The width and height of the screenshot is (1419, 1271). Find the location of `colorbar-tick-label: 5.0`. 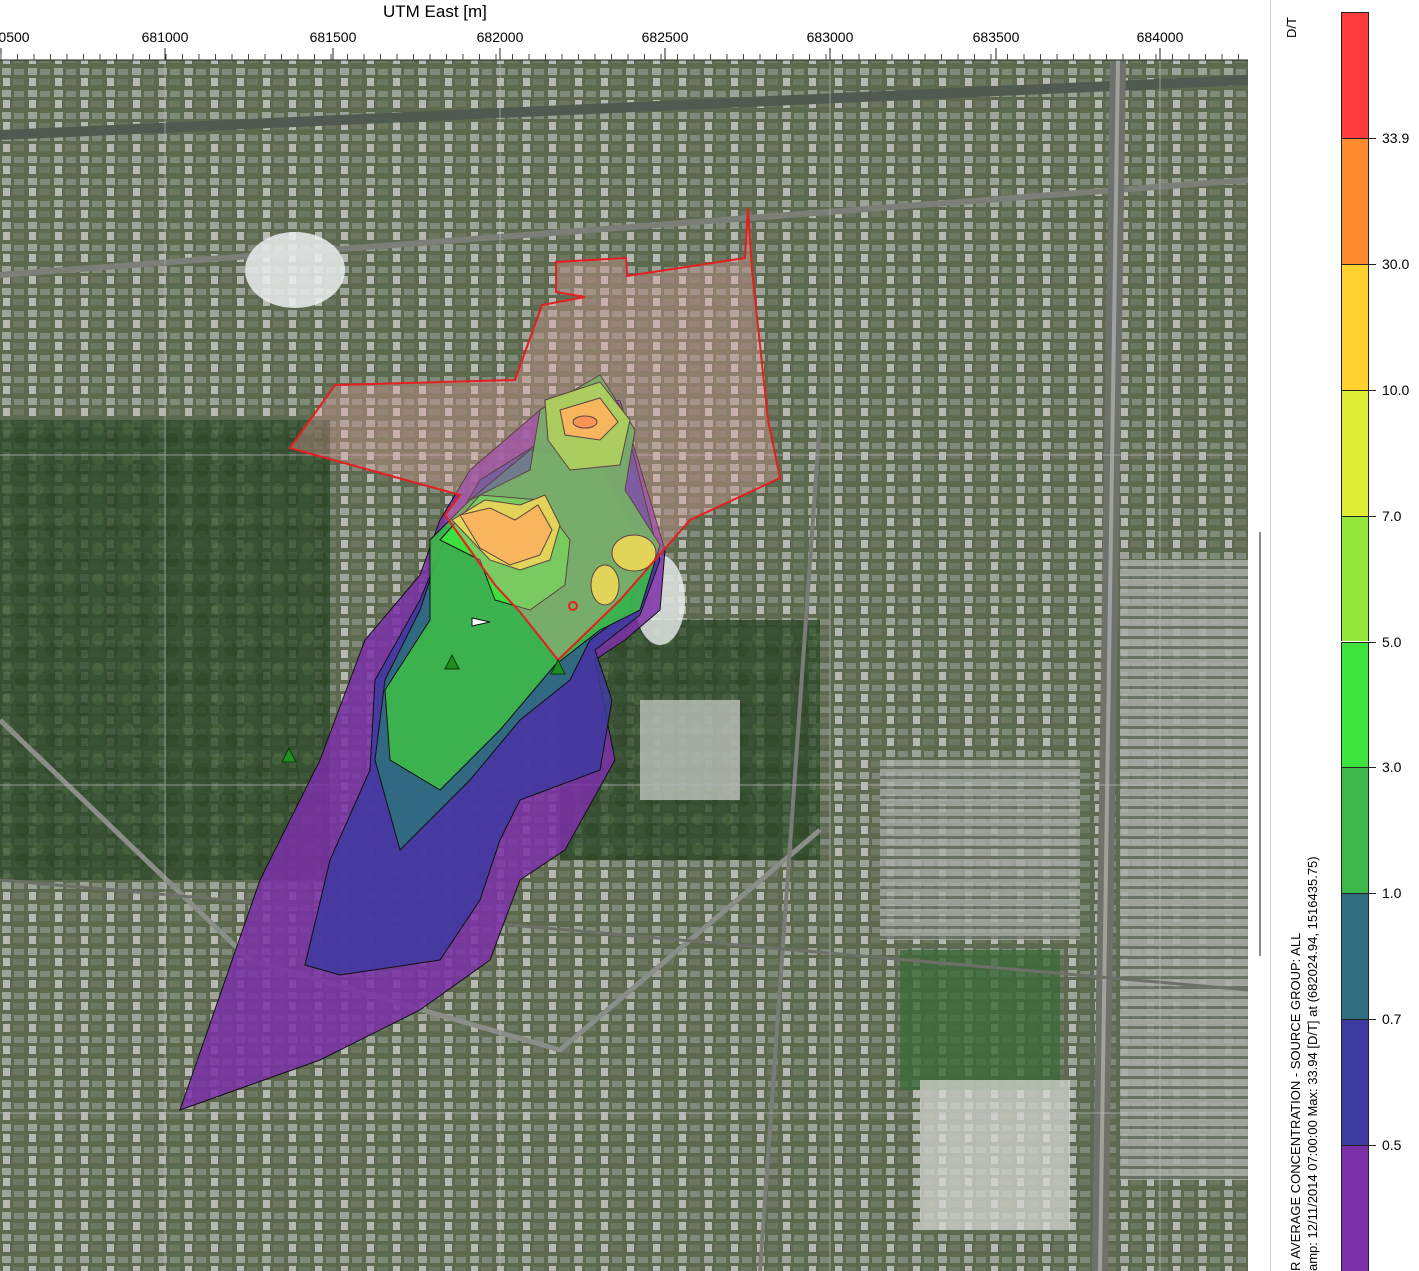

colorbar-tick-label: 5.0 is located at coordinates (1392, 641).